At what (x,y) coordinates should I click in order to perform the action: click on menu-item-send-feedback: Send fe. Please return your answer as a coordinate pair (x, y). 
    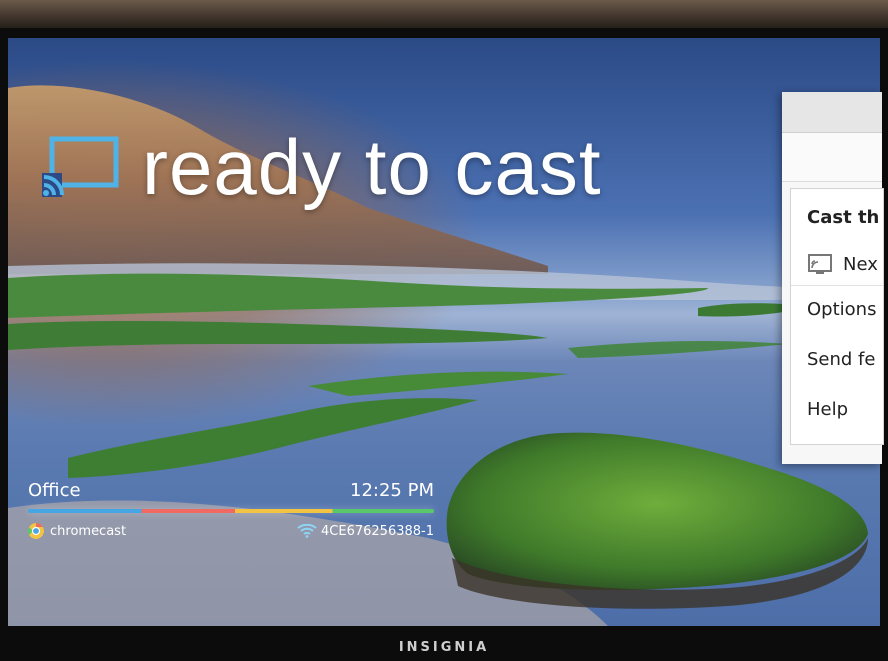
    Looking at the image, I should click on (837, 369).